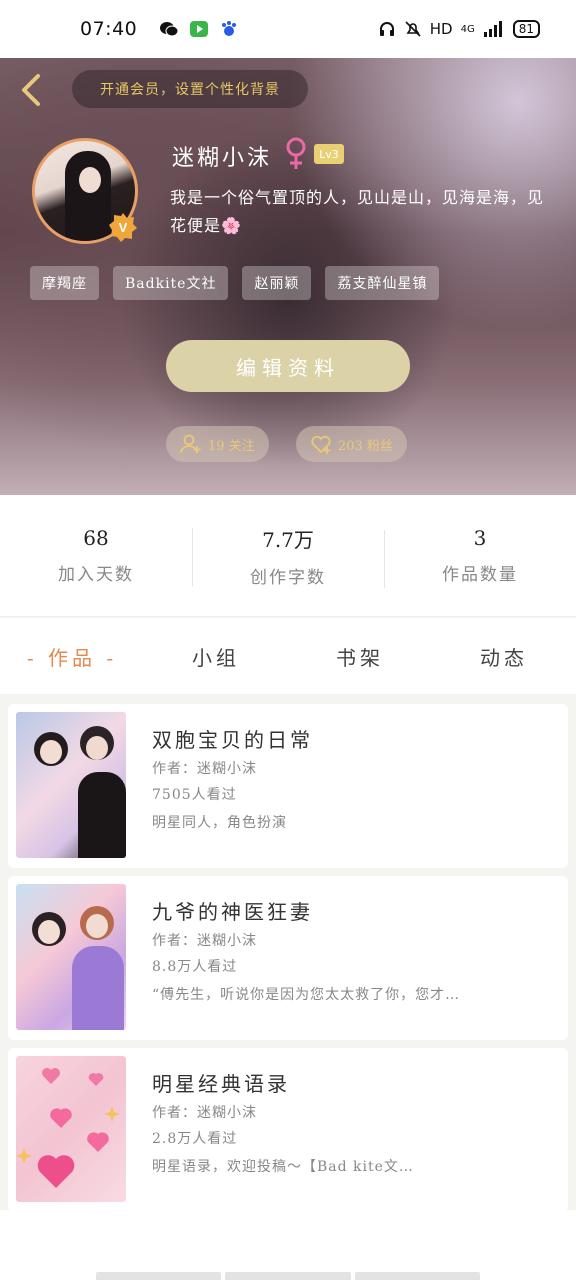 The width and height of the screenshot is (576, 1280). I want to click on verified-v-icon: V, so click(123, 227).